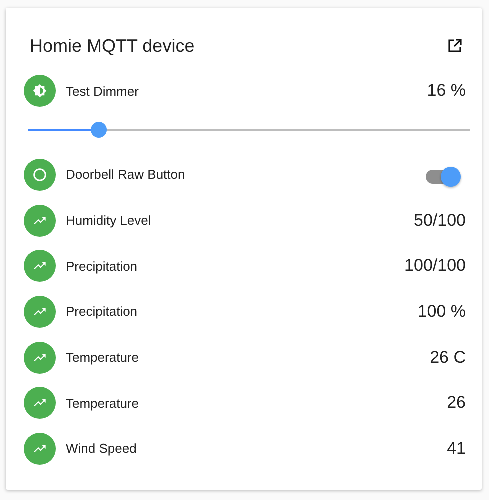 The image size is (489, 500). Describe the element at coordinates (126, 174) in the screenshot. I see `entity-name: Doorbell Raw Button` at that location.